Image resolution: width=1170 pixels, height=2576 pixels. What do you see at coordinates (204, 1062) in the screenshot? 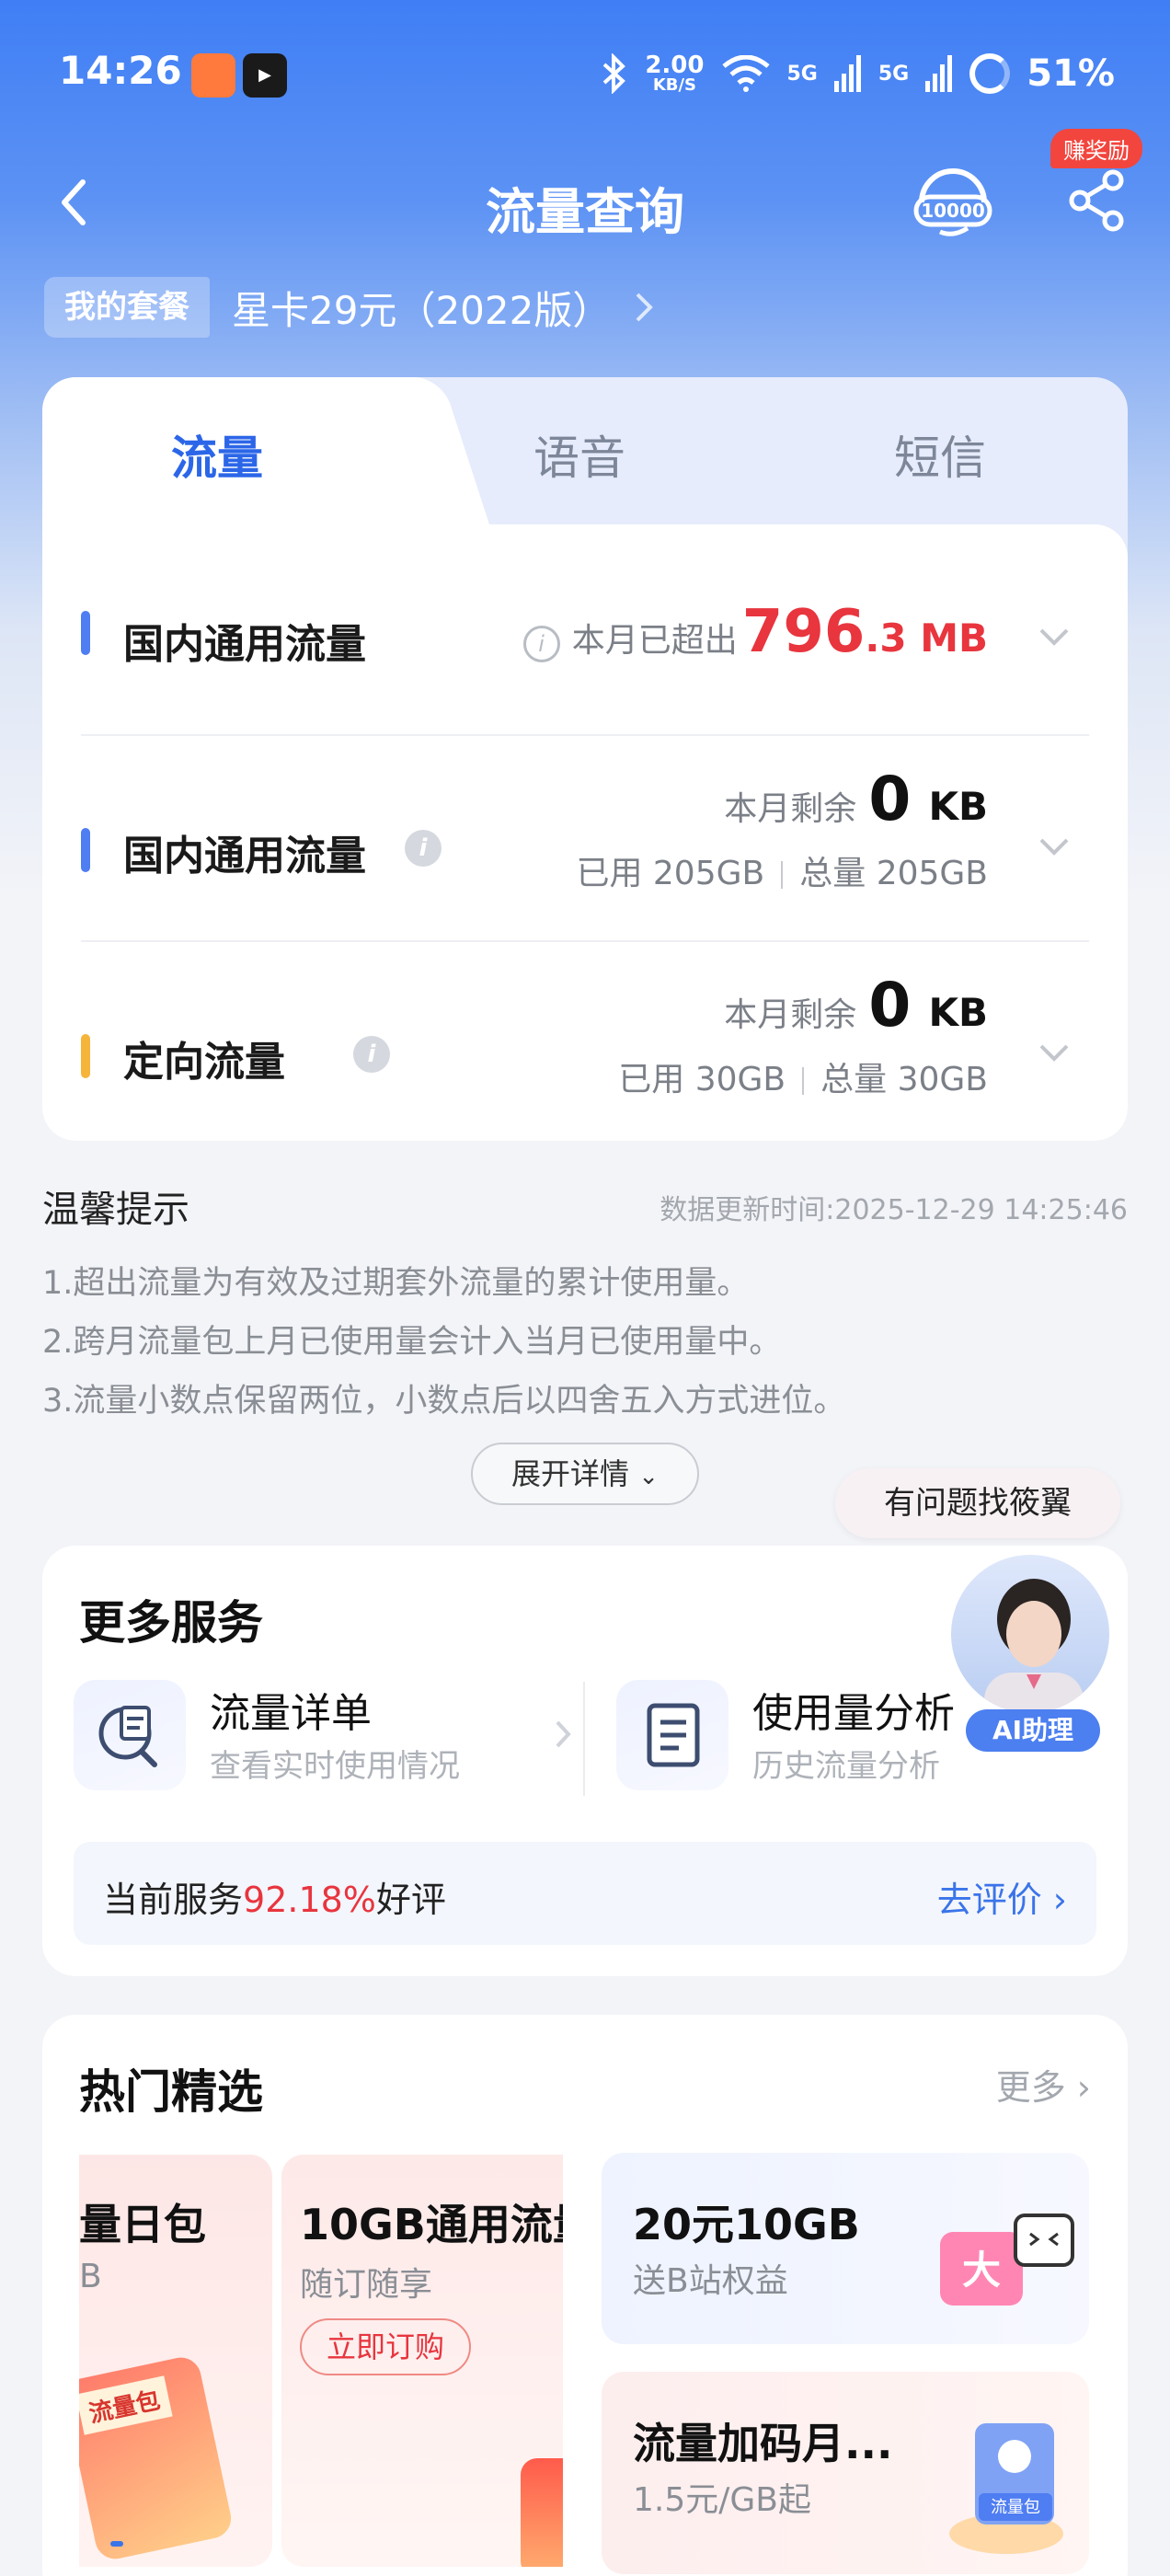
I see `usage-title: 定向流量` at bounding box center [204, 1062].